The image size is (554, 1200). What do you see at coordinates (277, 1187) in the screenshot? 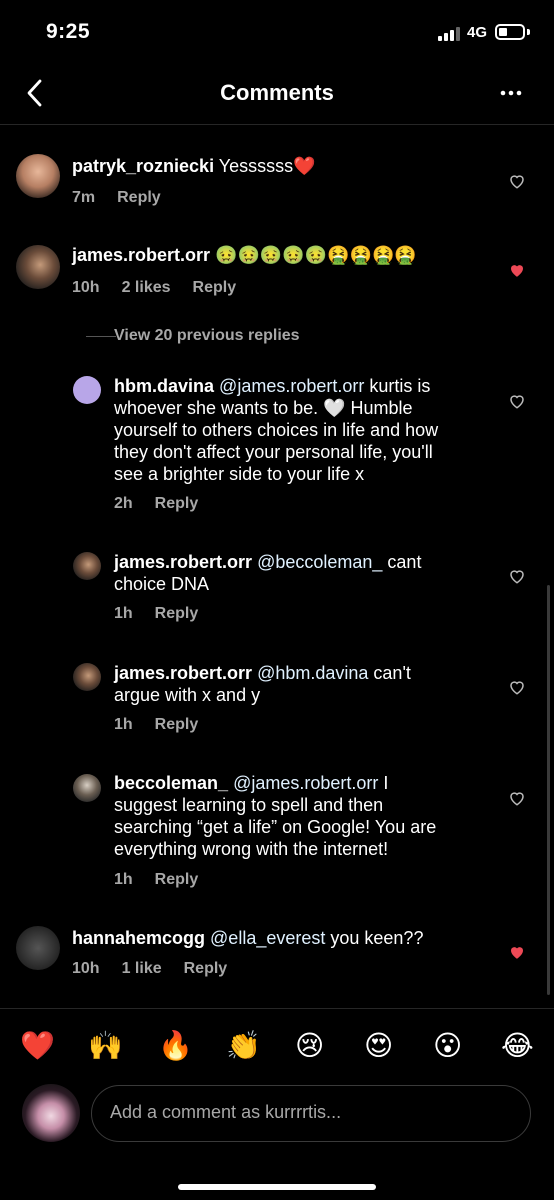
I see `home-indicator` at bounding box center [277, 1187].